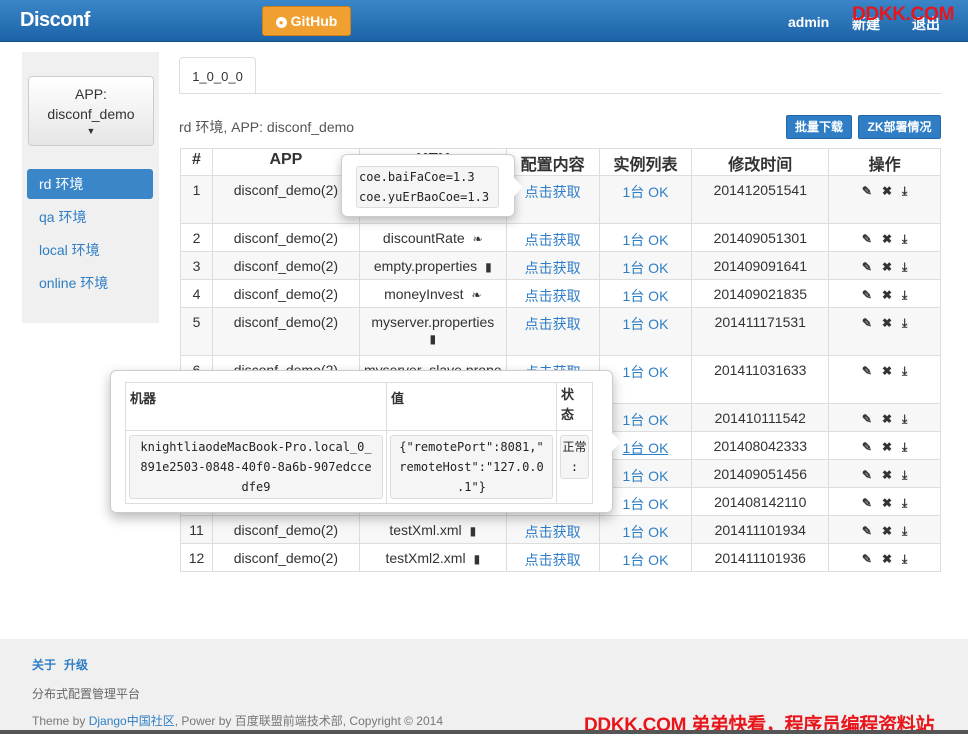 The height and width of the screenshot is (737, 968). Describe the element at coordinates (484, 732) in the screenshot. I see `bottom-bar` at that location.